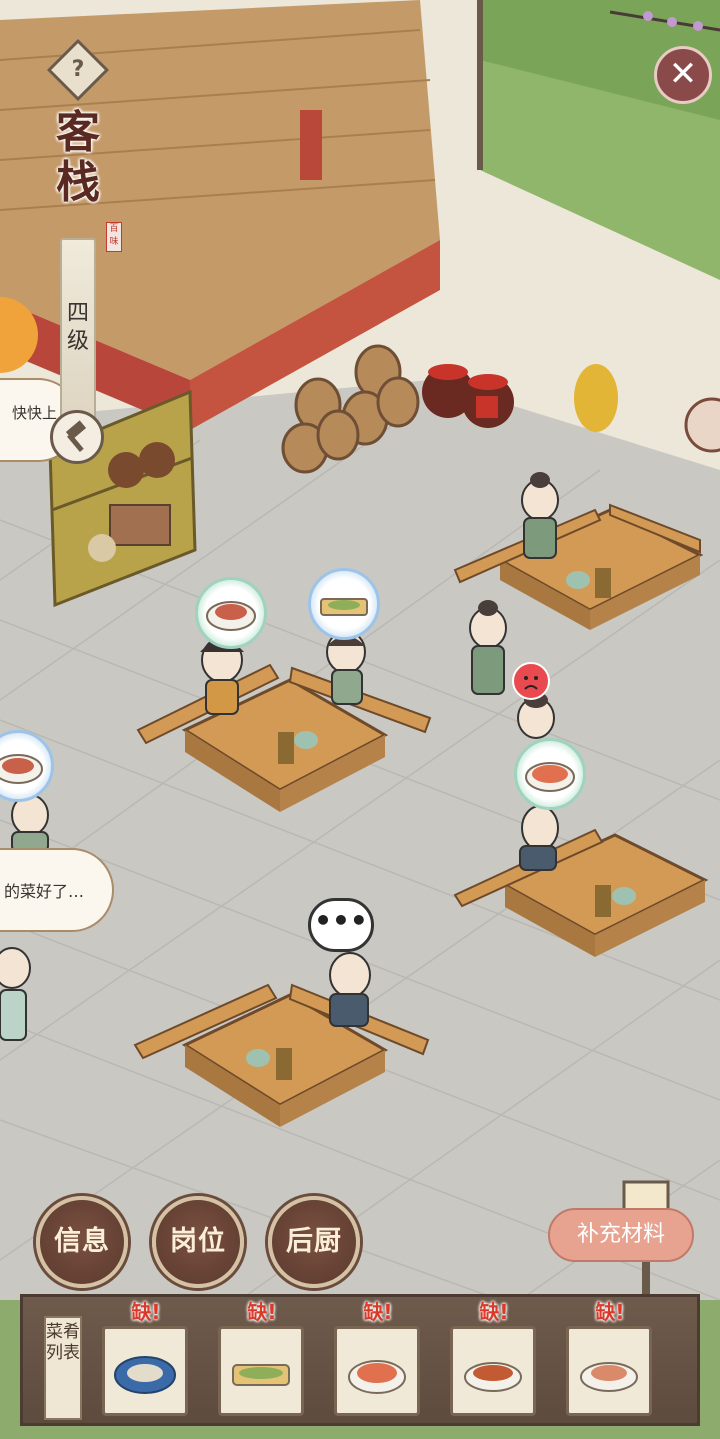 Image resolution: width=720 pixels, height=1439 pixels. I want to click on braised-pork-dish-icon, so click(493, 1377).